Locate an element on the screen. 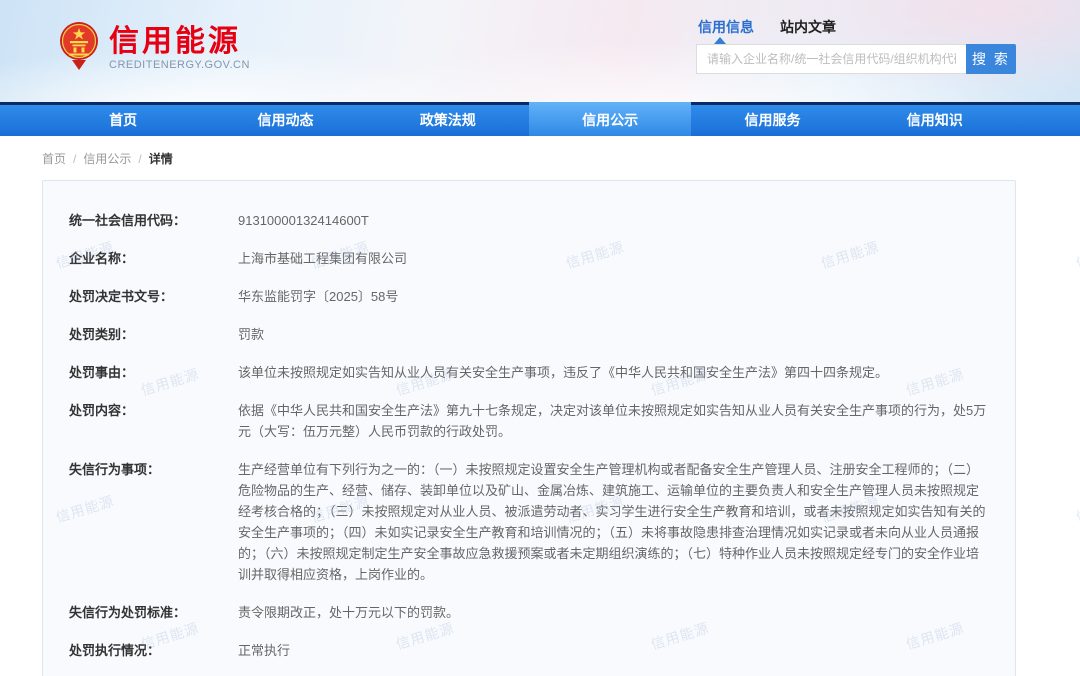 The height and width of the screenshot is (676, 1080). main-nav: 首页 信用动态 政策法规 信用公示 信用服务 信用知识 is located at coordinates (540, 119).